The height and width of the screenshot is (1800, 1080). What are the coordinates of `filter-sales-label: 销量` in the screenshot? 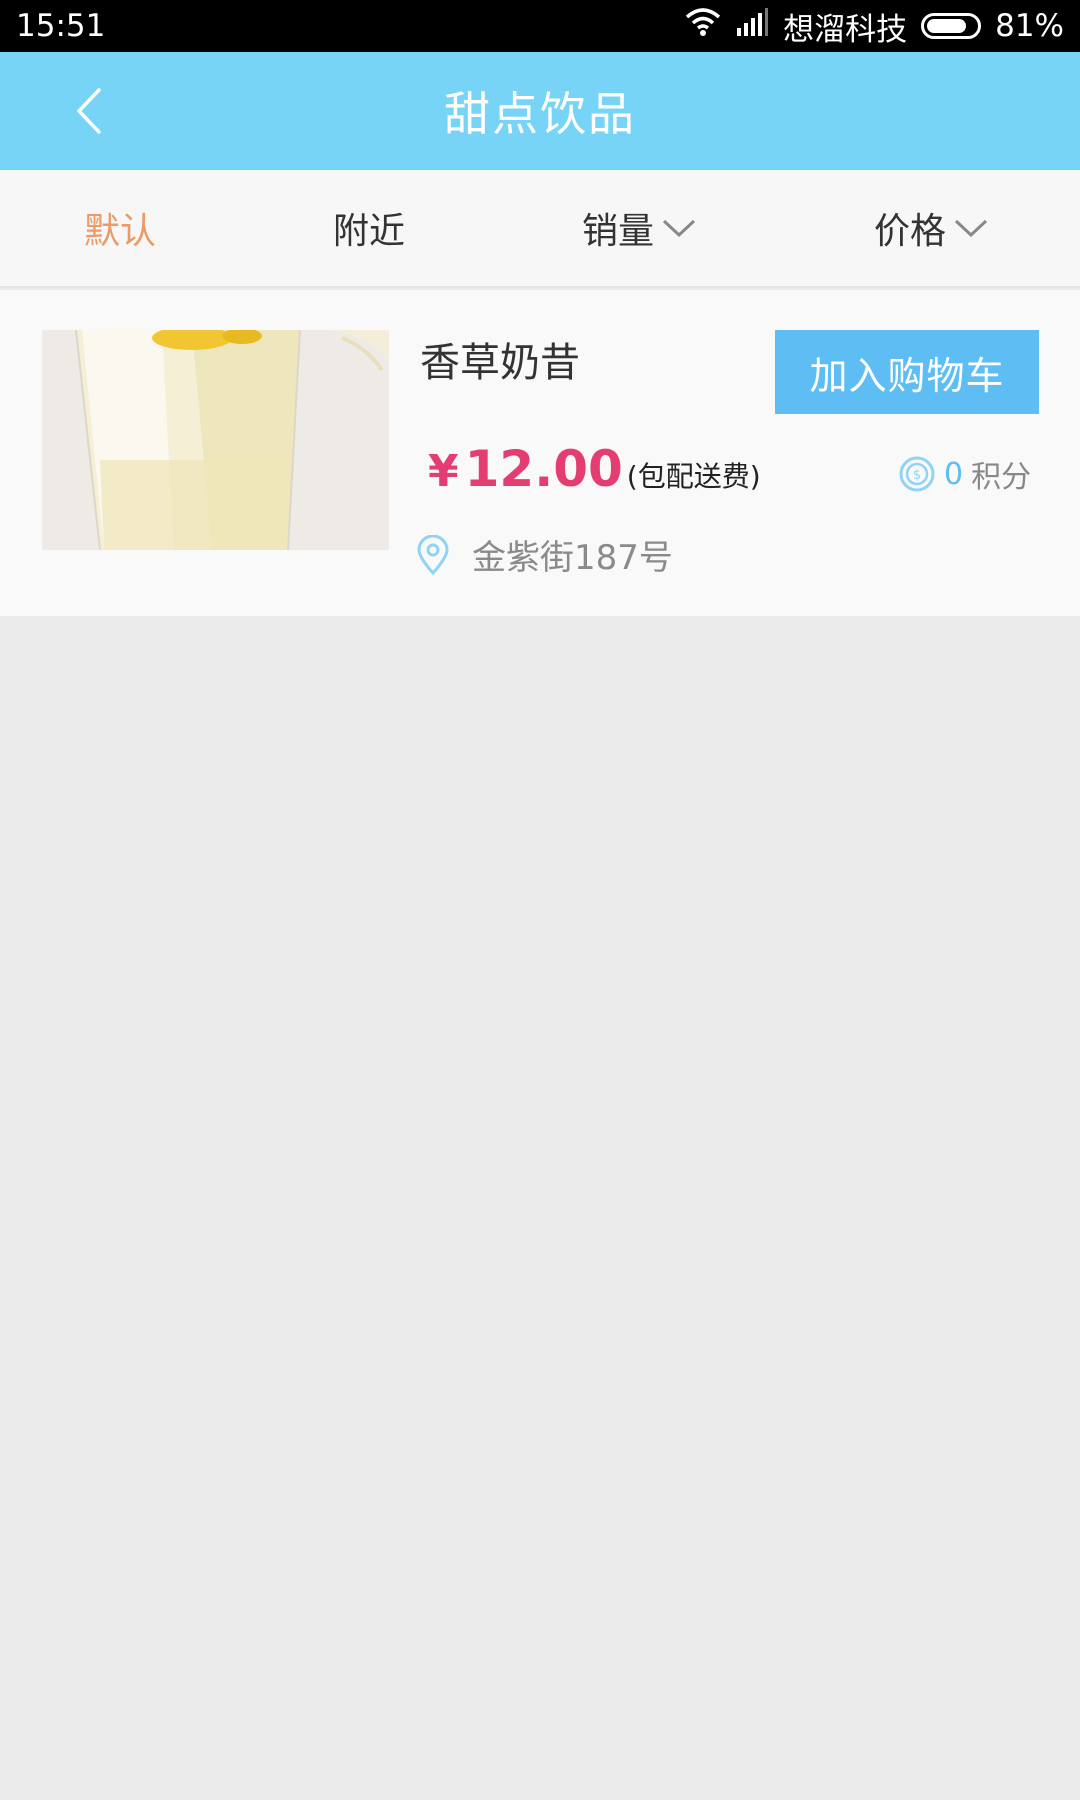 It's located at (618, 231).